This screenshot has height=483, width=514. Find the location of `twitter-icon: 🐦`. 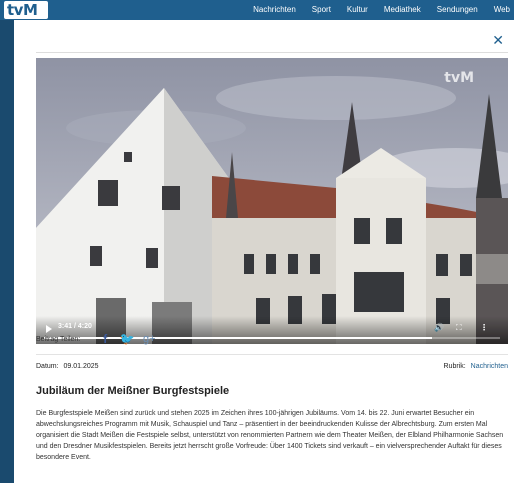

twitter-icon: 🐦 is located at coordinates (127, 339).